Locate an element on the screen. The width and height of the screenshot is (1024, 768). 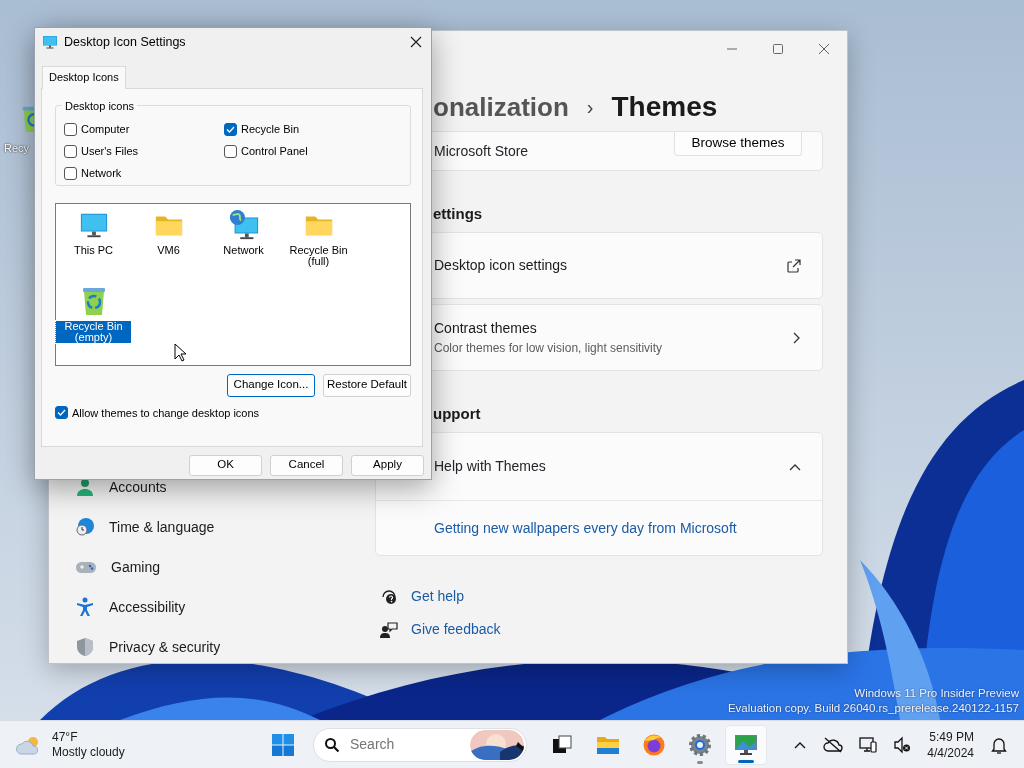
weather-condition: Mostly cloudy is located at coordinates (88, 752).